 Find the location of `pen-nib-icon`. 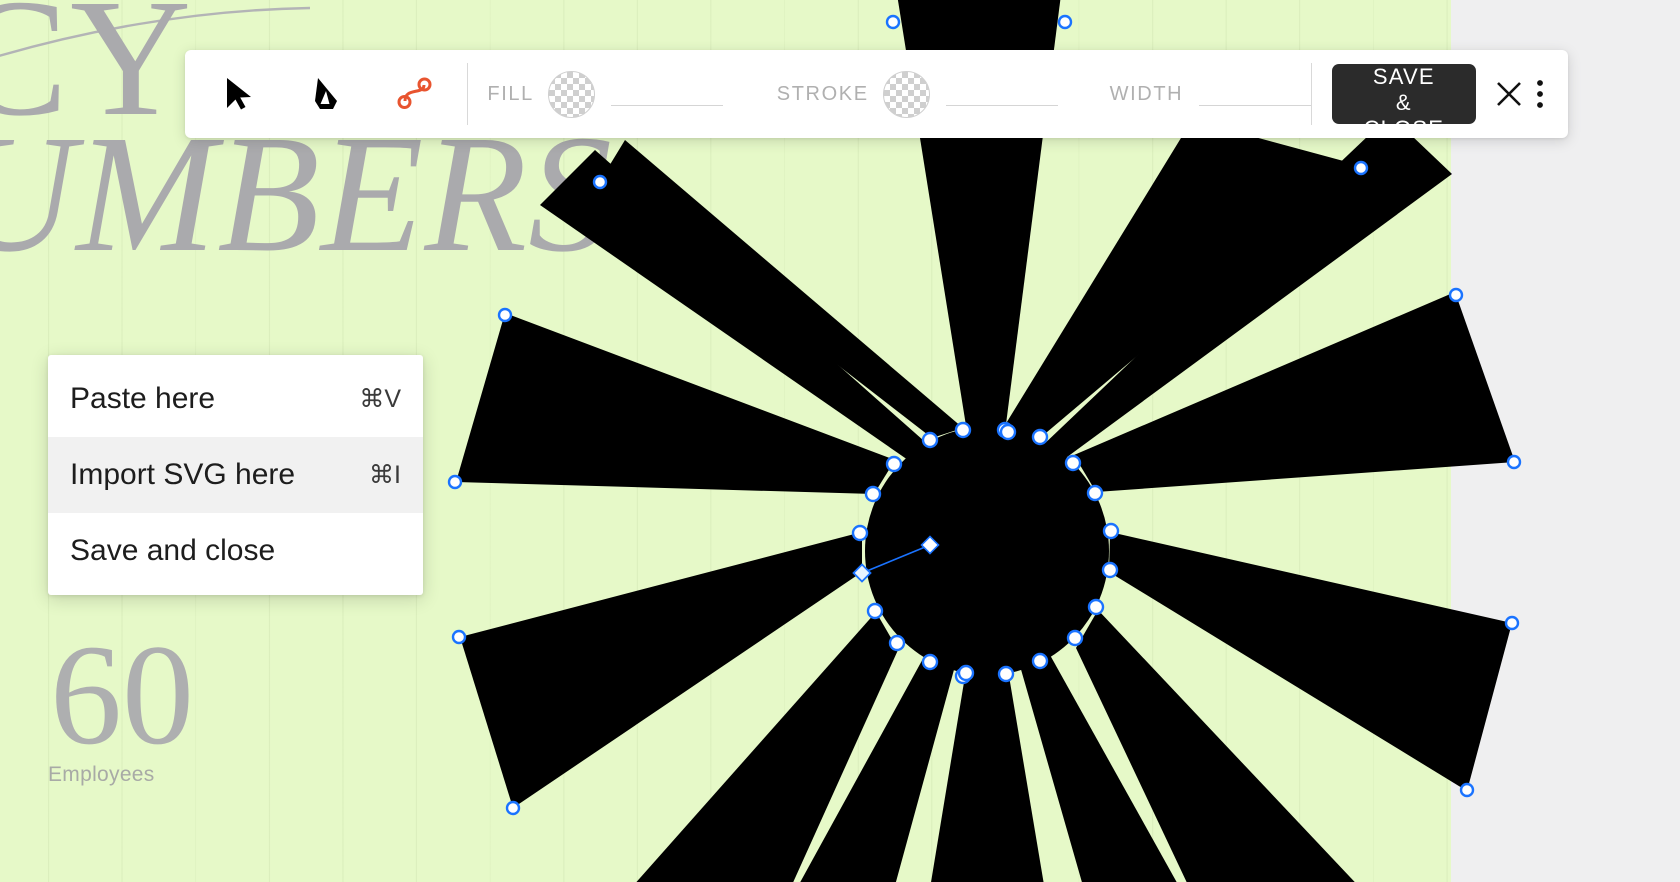

pen-nib-icon is located at coordinates (326, 93).